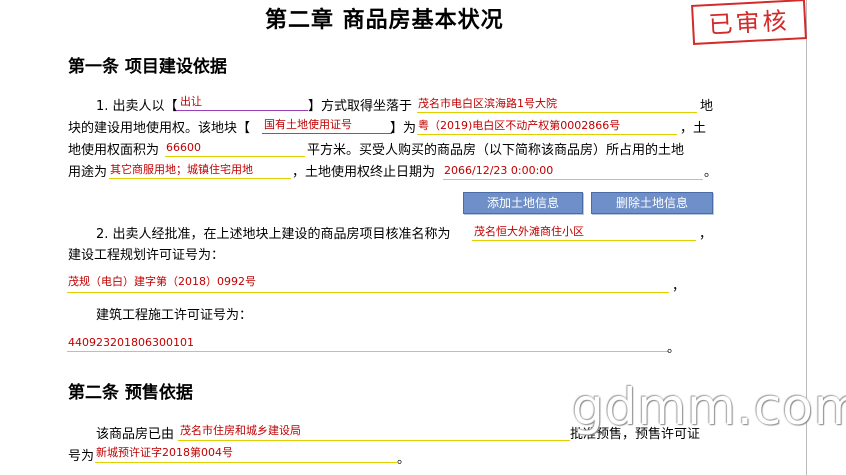  What do you see at coordinates (159, 128) in the screenshot?
I see `p1-text4: 块的建设用地使用权。该地块【` at bounding box center [159, 128].